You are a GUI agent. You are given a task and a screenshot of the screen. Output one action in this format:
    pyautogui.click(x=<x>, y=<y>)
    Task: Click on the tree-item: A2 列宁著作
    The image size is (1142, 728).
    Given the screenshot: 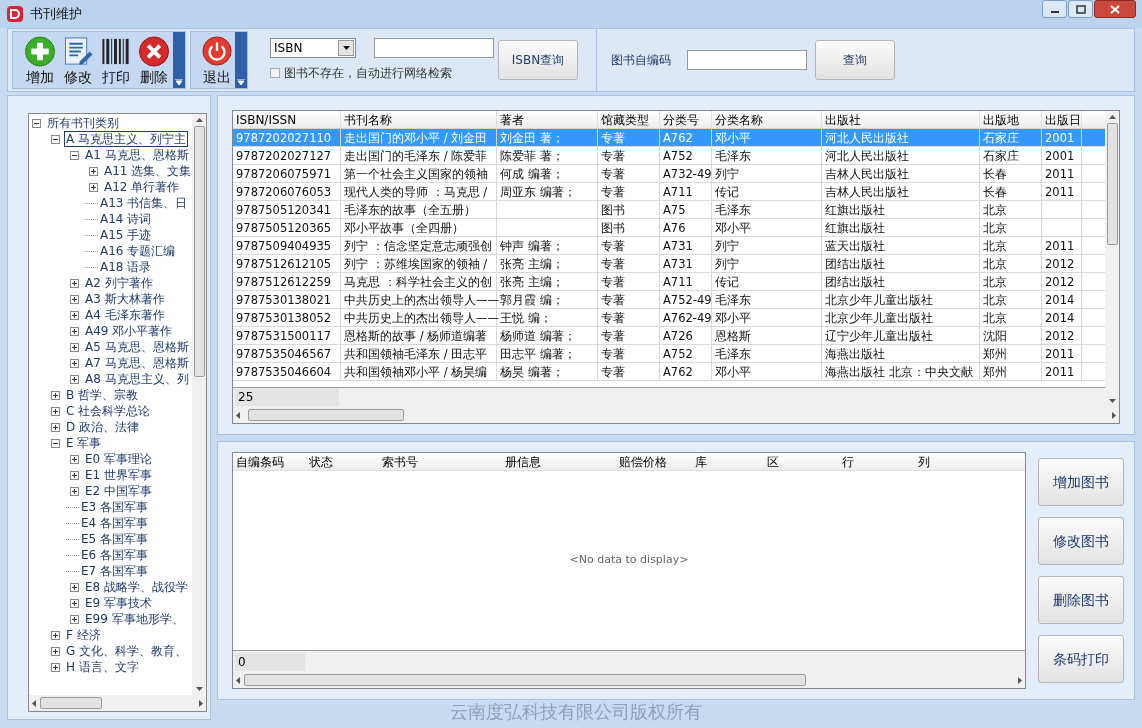 What is the action you would take?
    pyautogui.click(x=119, y=283)
    